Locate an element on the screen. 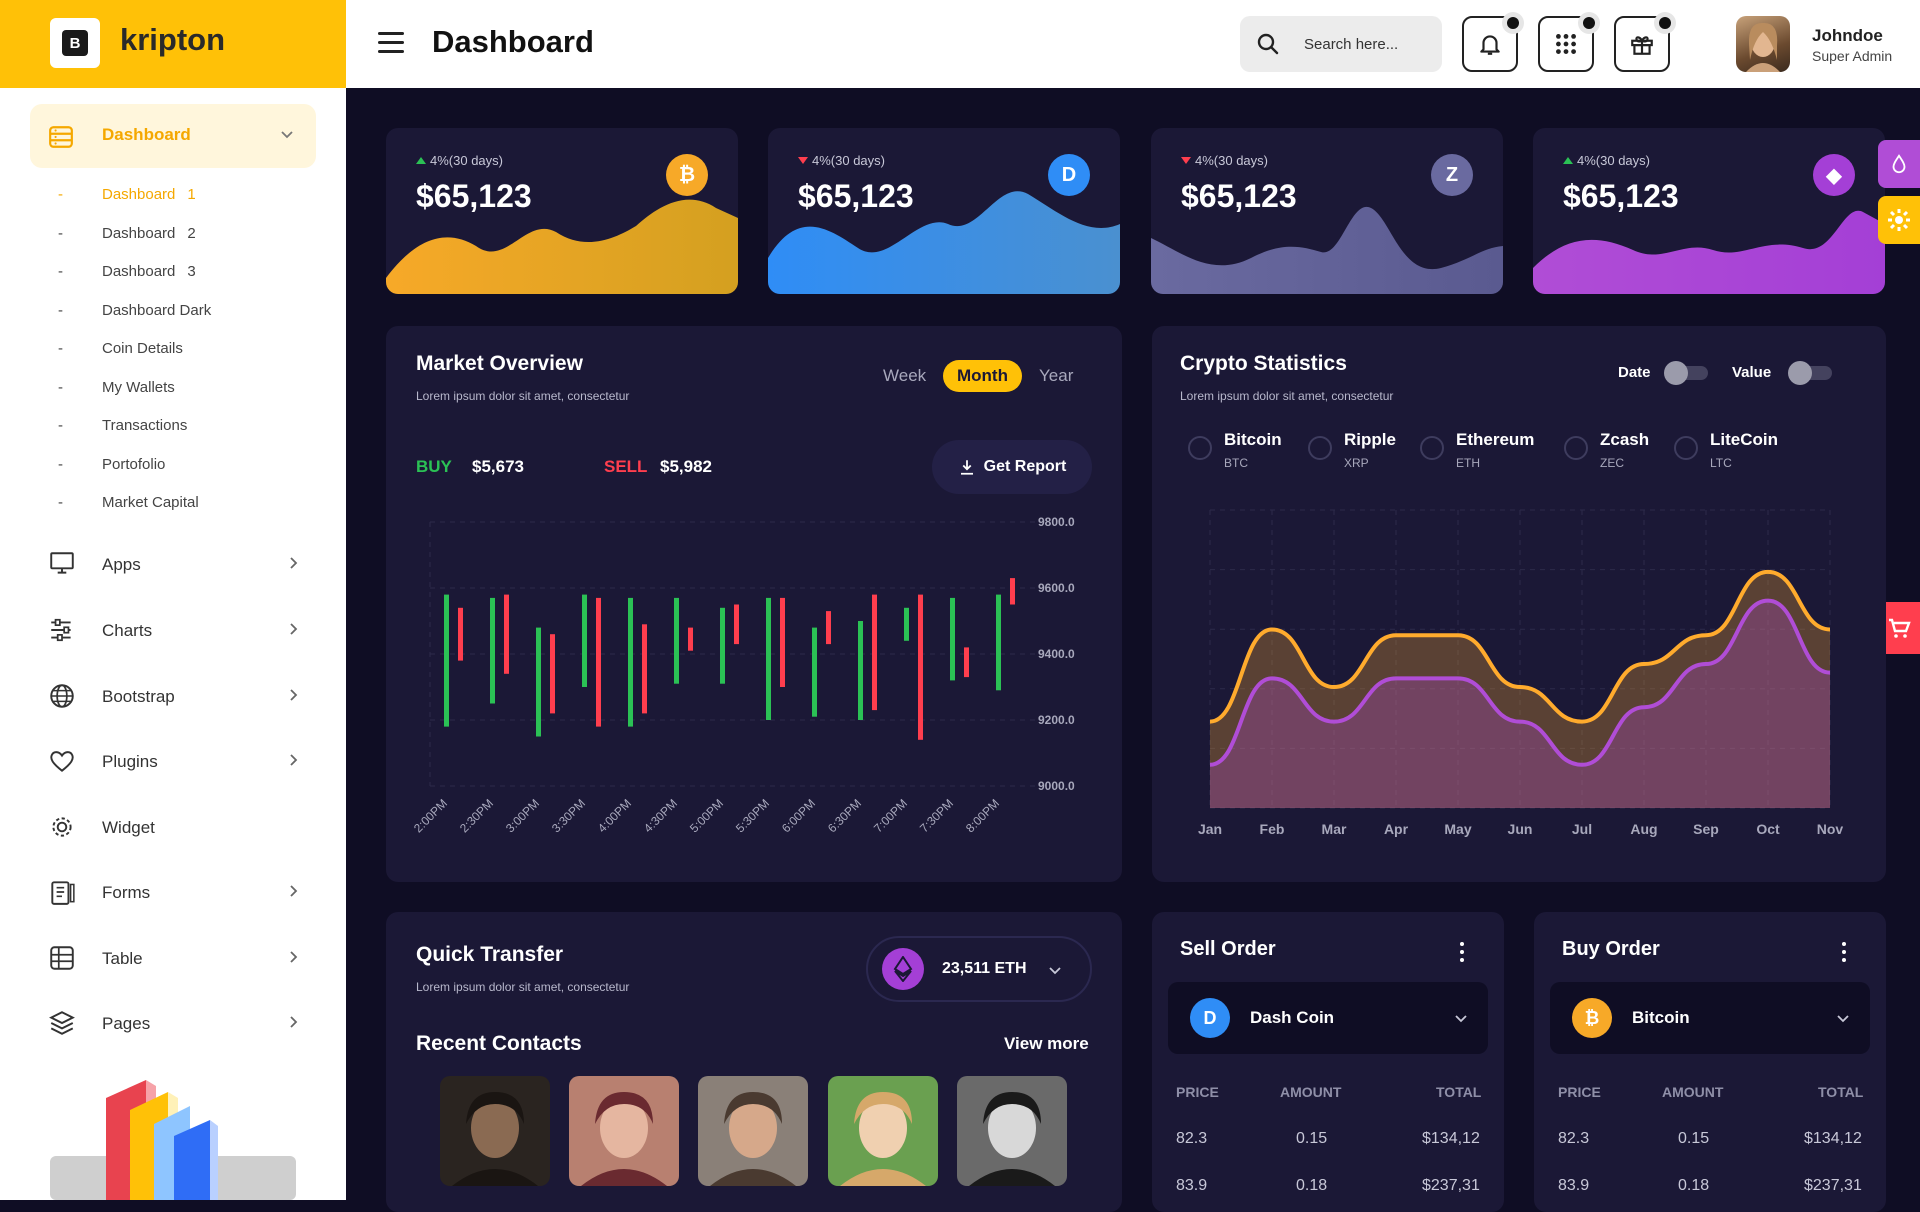 The width and height of the screenshot is (1920, 1212). submenu-item: - Dashboard 3 is located at coordinates (127, 271).